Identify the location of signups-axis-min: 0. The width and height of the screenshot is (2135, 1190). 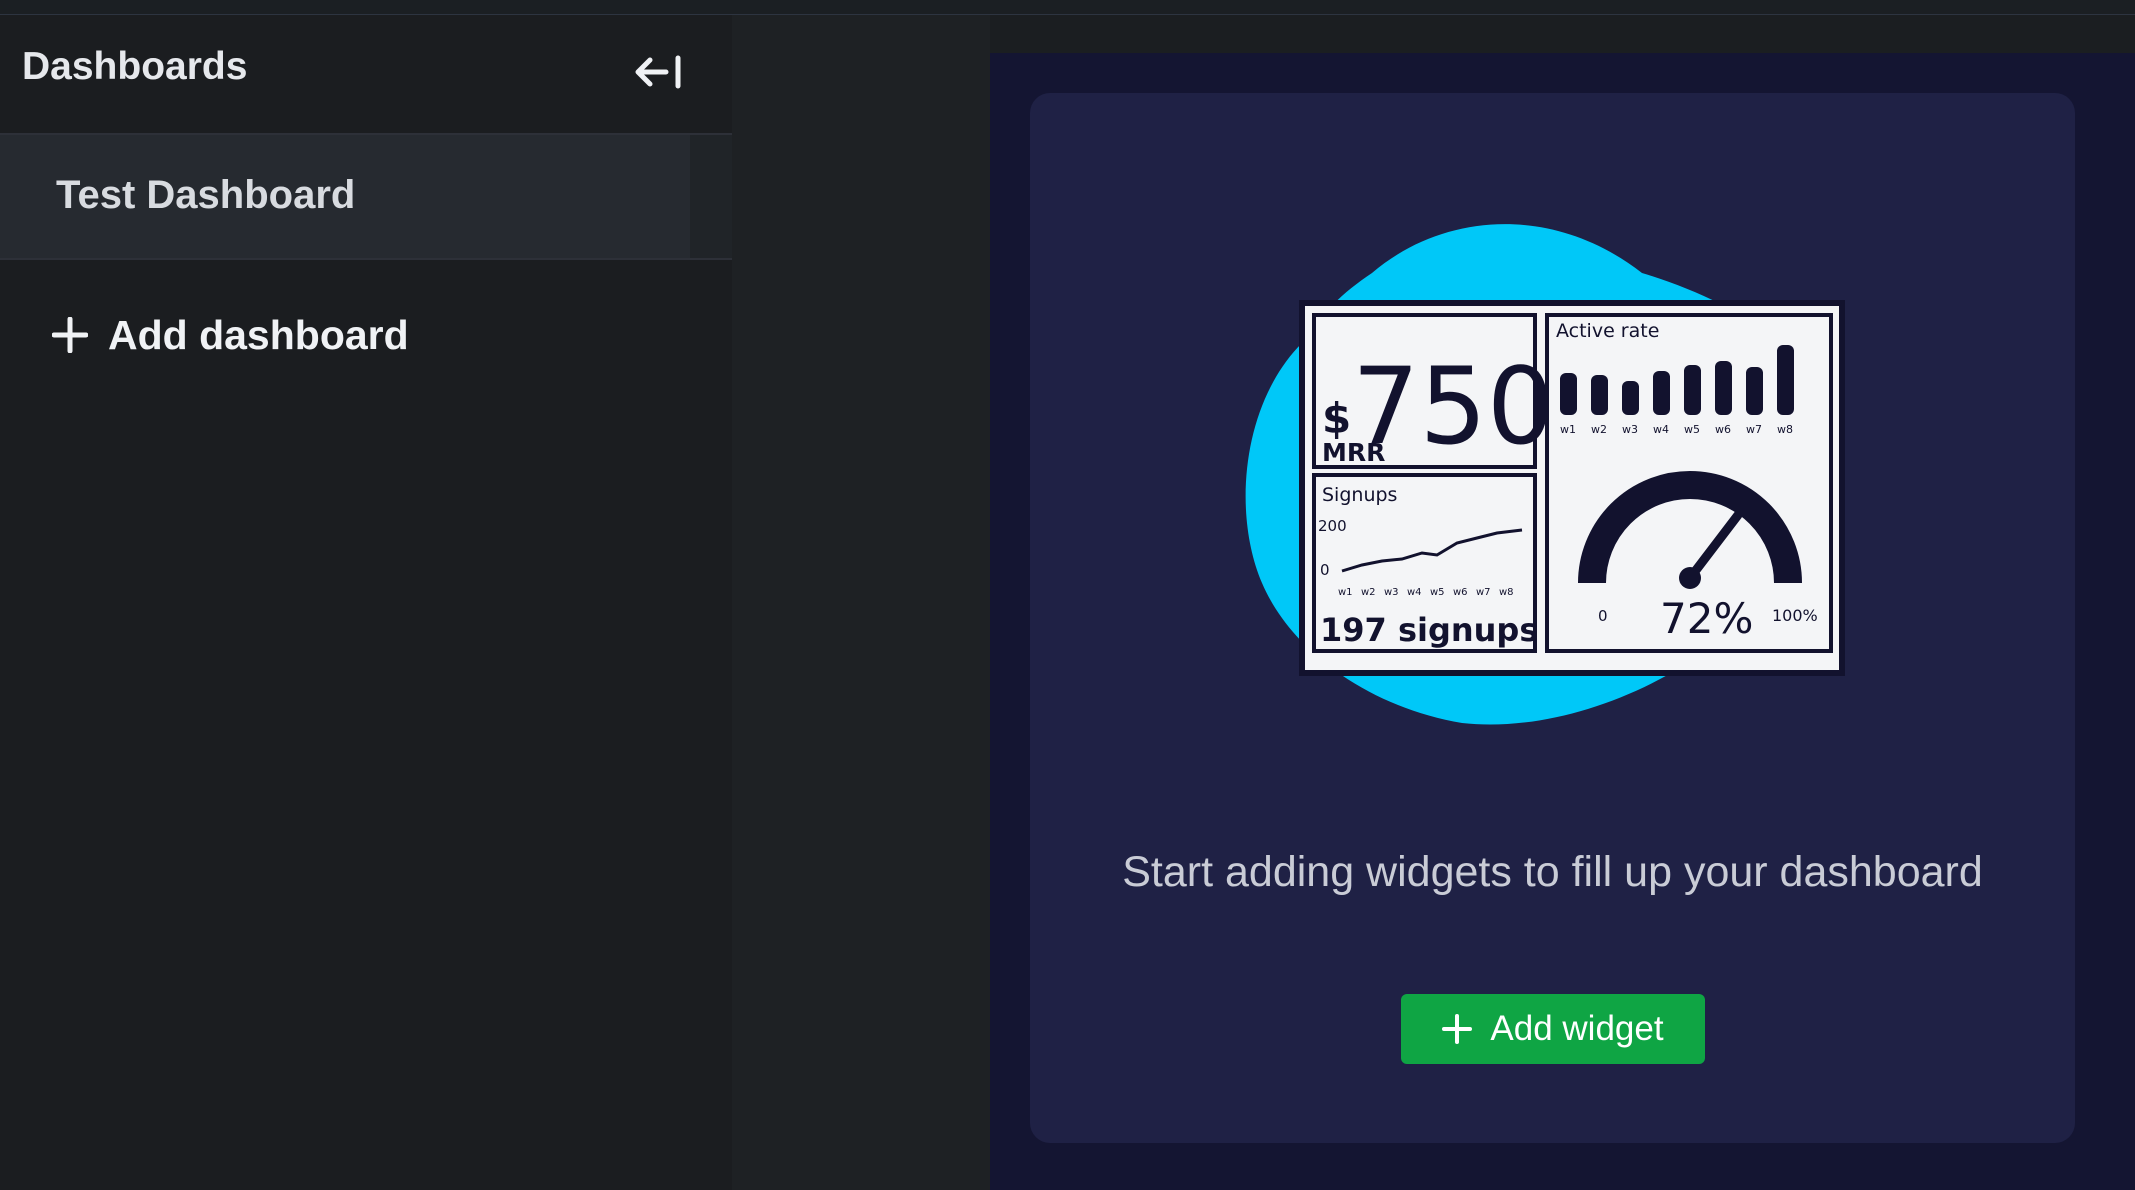
(1325, 570).